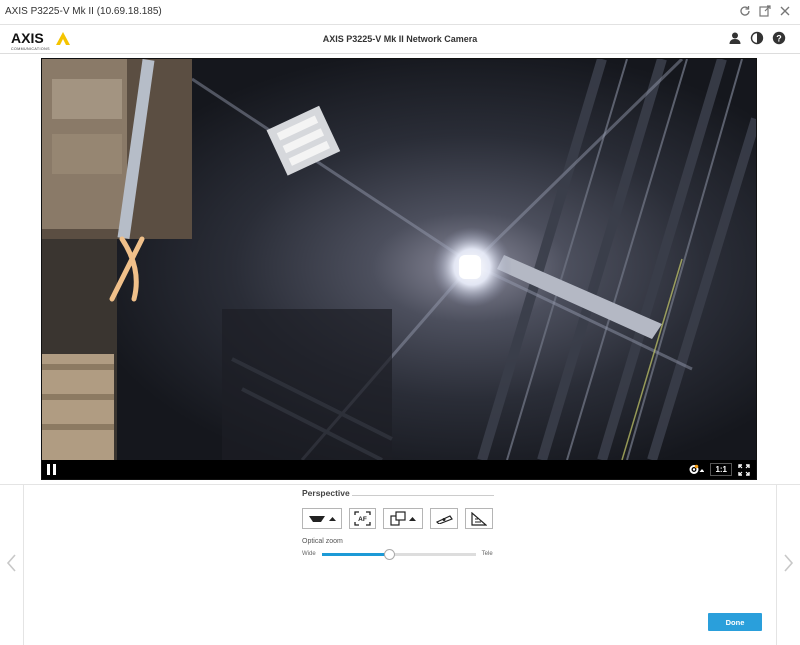  Describe the element at coordinates (317, 518) in the screenshot. I see `view-mount-icon` at that location.